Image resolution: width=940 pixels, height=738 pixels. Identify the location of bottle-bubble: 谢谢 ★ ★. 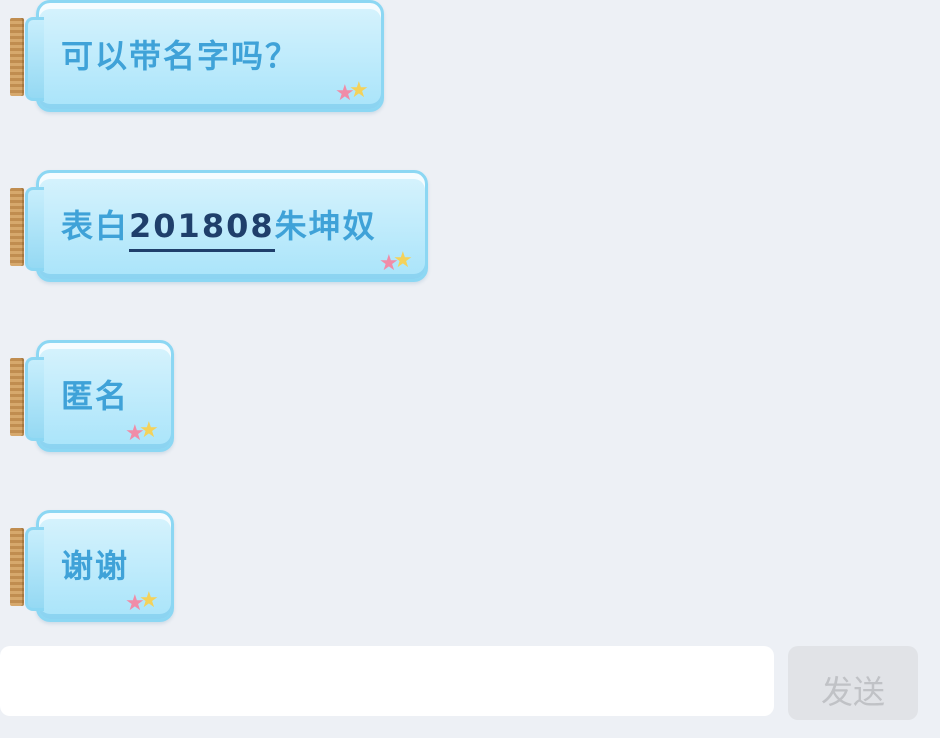
(99, 566).